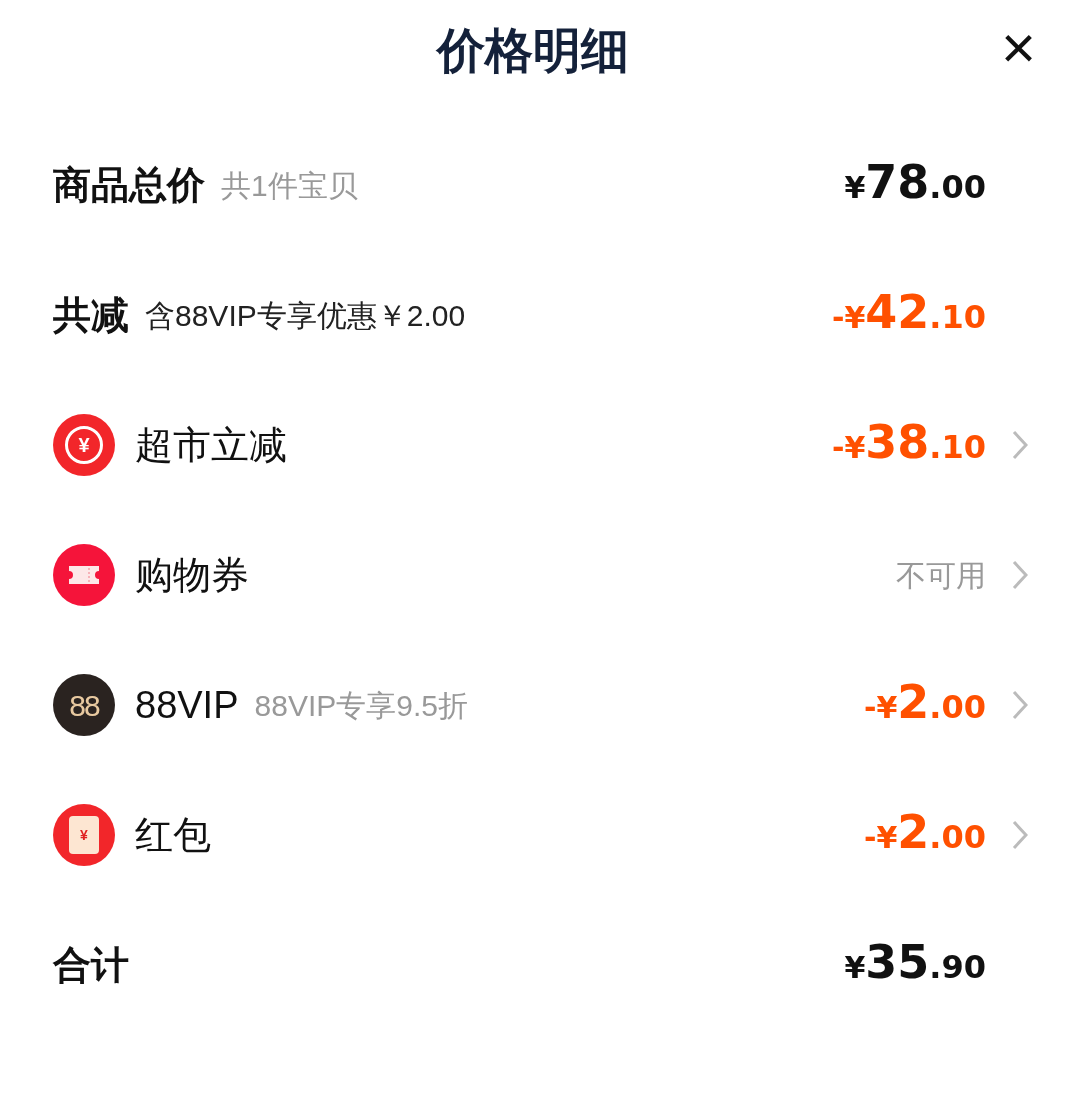 This screenshot has width=1066, height=1099. What do you see at coordinates (941, 575) in the screenshot?
I see `status-text: 不可用` at bounding box center [941, 575].